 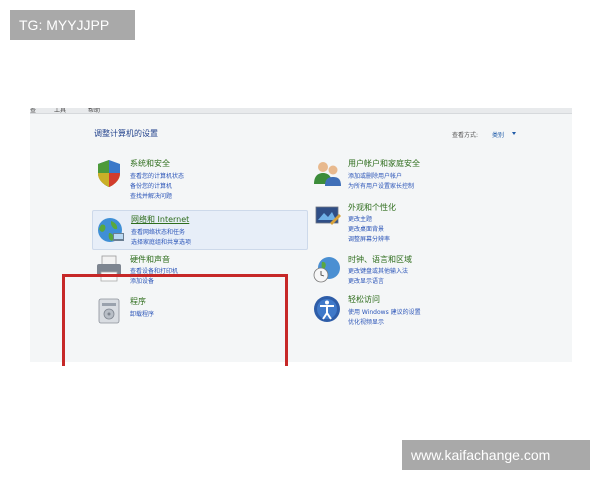 I want to click on link-optimize-visual-display: 优化视频显示, so click(x=366, y=321).